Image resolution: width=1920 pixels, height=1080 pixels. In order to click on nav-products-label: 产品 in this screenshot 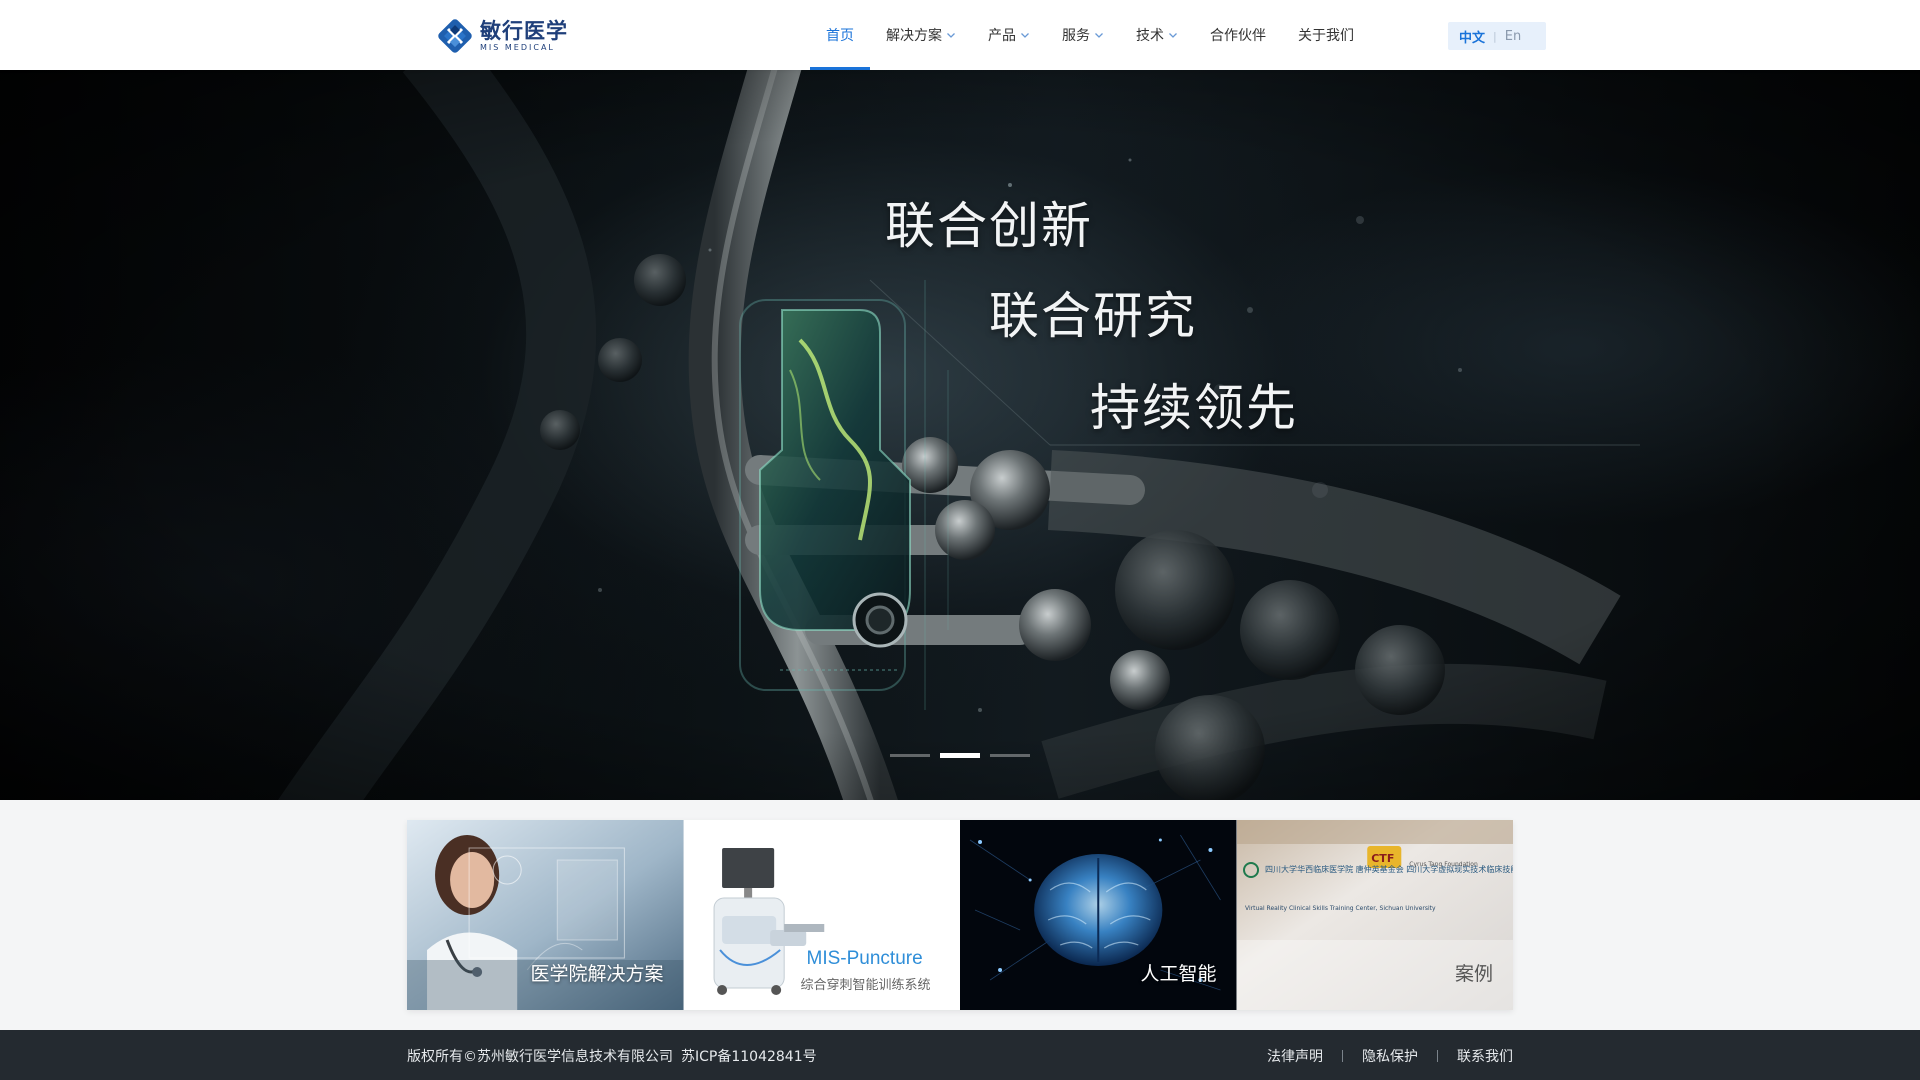, I will do `click(1002, 36)`.